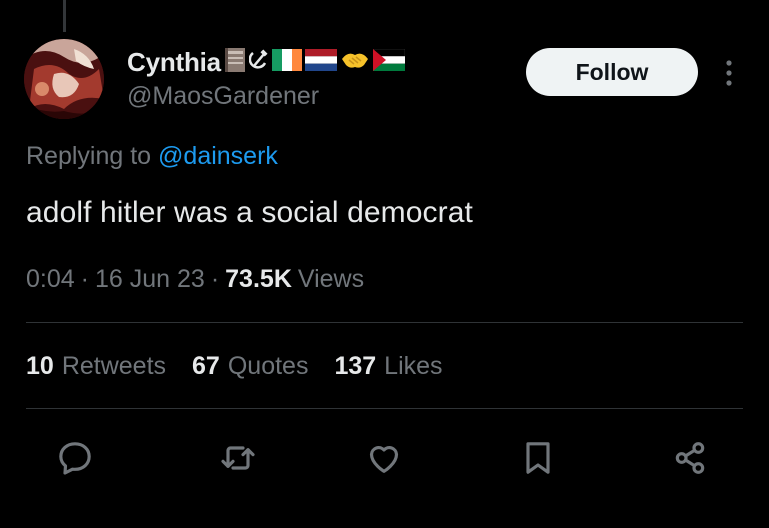 The height and width of the screenshot is (528, 769). I want to click on retweets-count: 10, so click(40, 366).